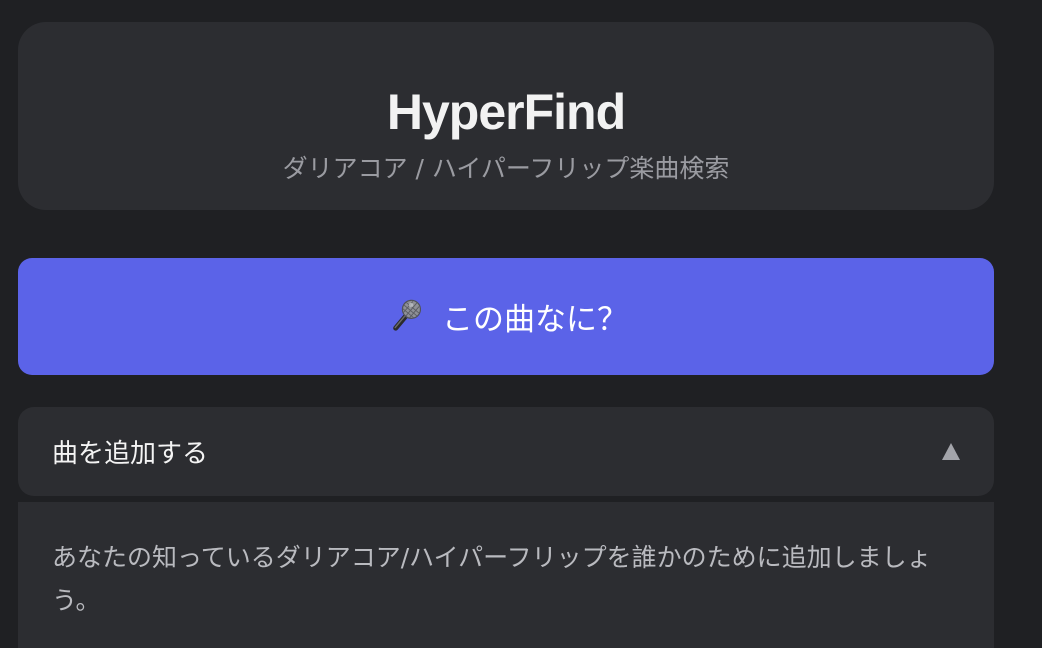 The image size is (1042, 648). Describe the element at coordinates (535, 319) in the screenshot. I see `identify-song-label: この曲なに？` at that location.